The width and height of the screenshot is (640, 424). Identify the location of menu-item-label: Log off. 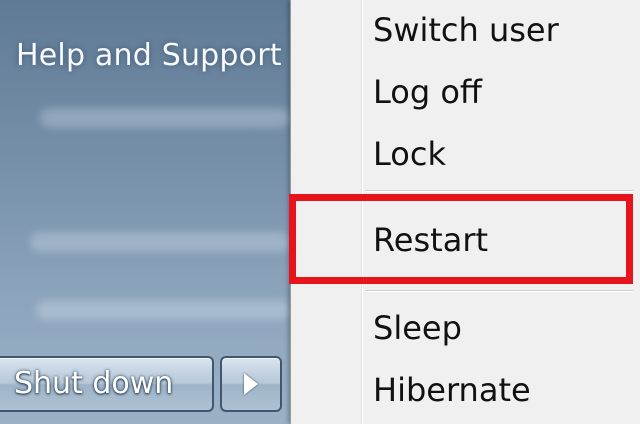
(427, 92).